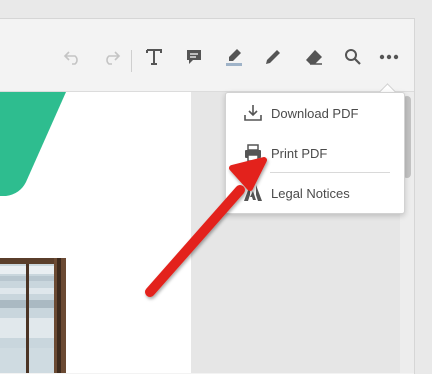 The width and height of the screenshot is (432, 374). I want to click on search-button, so click(353, 57).